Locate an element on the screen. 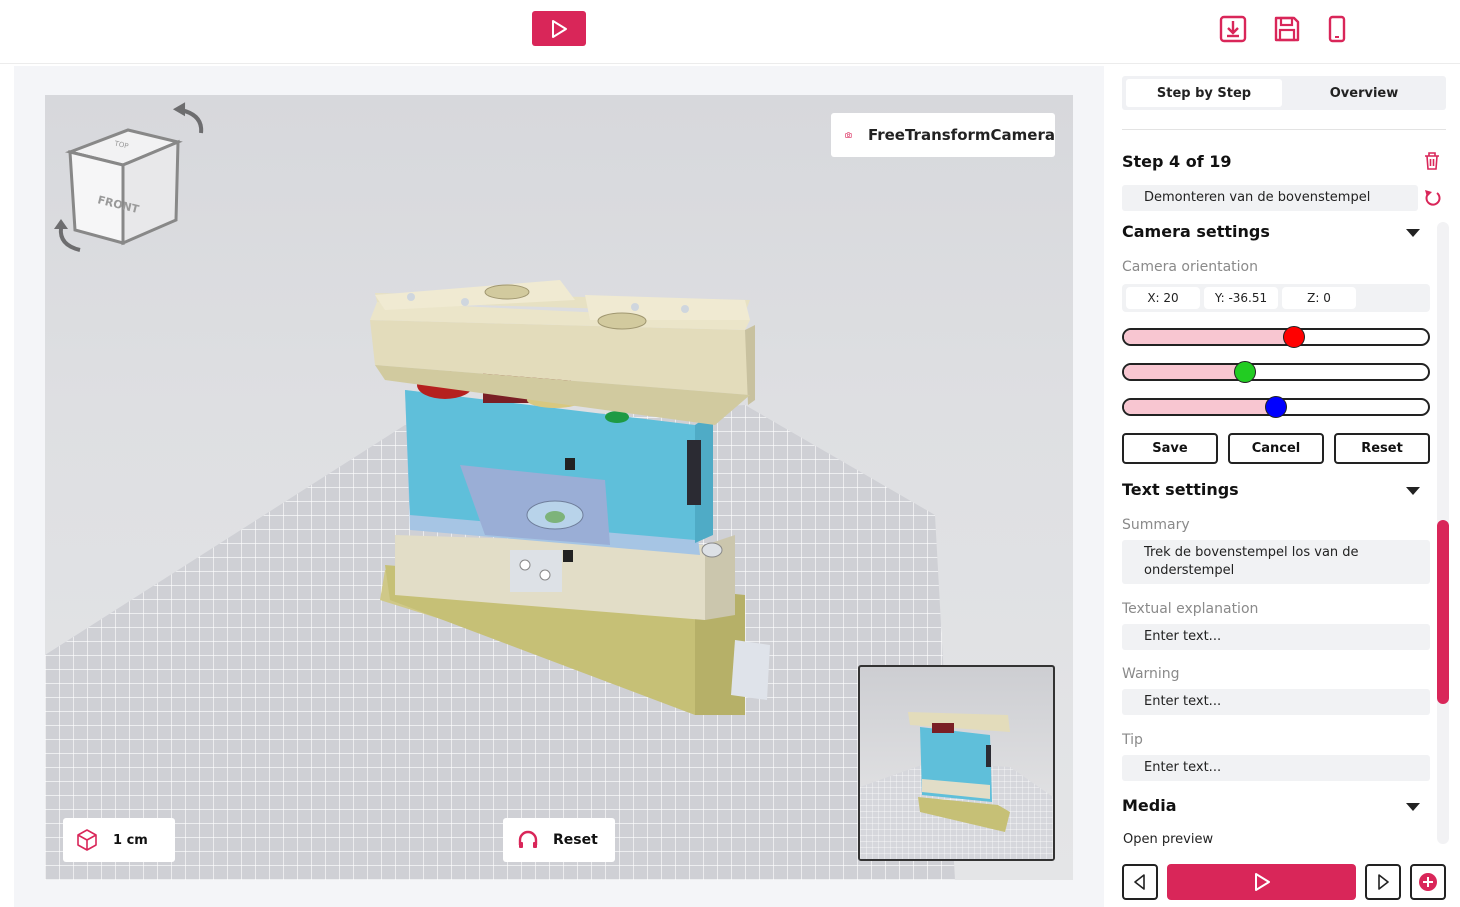 This screenshot has width=1460, height=907. tip-label: Tip is located at coordinates (1132, 740).